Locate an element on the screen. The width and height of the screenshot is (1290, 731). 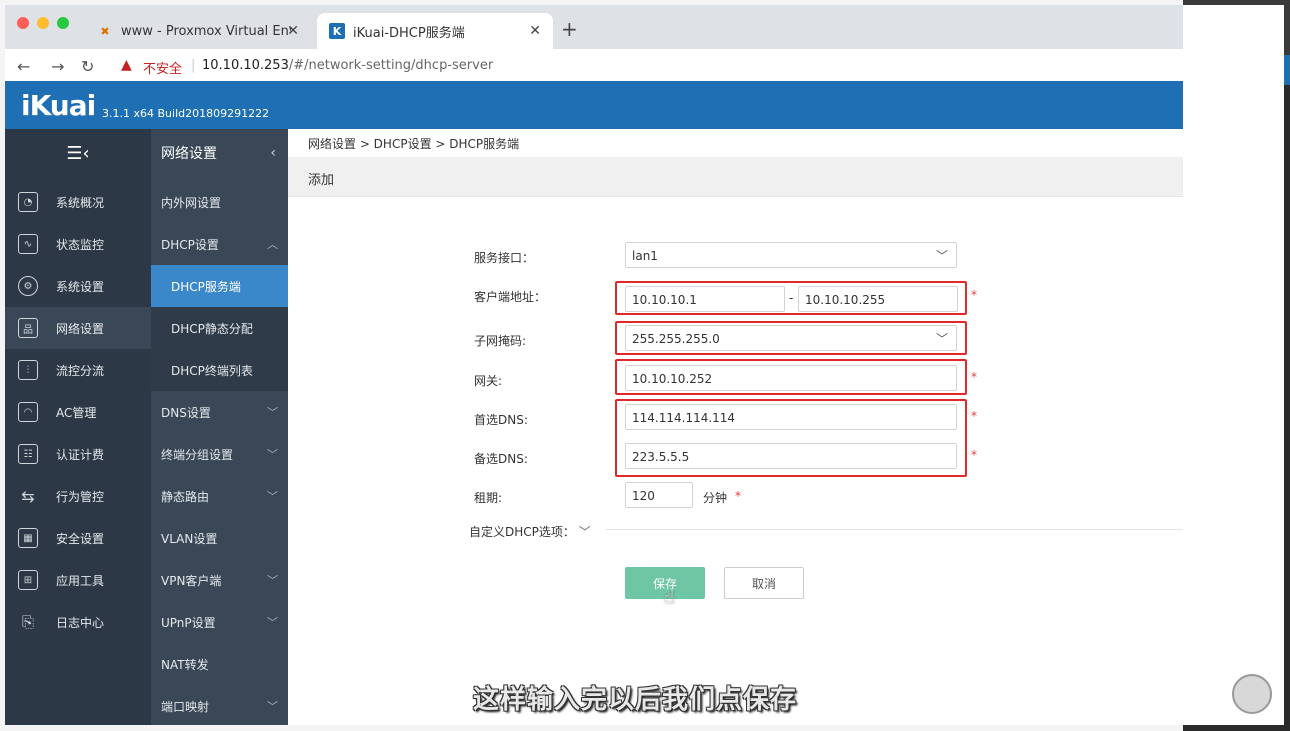
sidebar-item-network: 品网络设置 is located at coordinates (78, 328).